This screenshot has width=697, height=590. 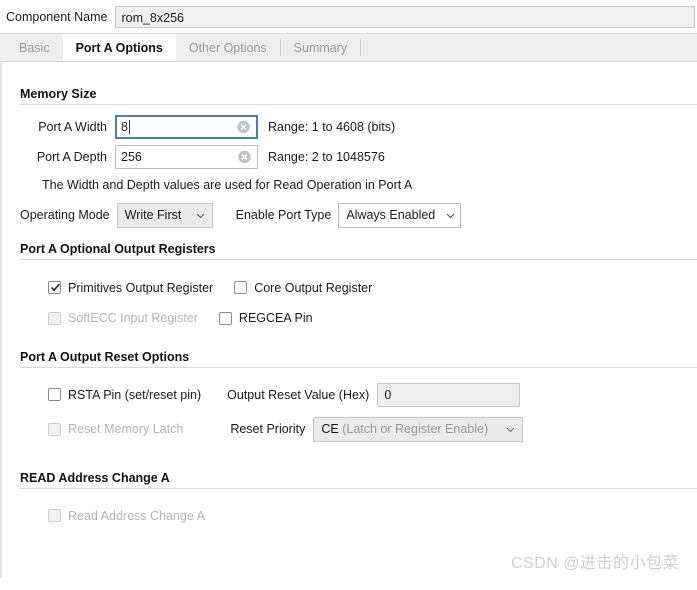 I want to click on section-title-output-reset-options: Port A Output Reset Options, so click(x=105, y=357).